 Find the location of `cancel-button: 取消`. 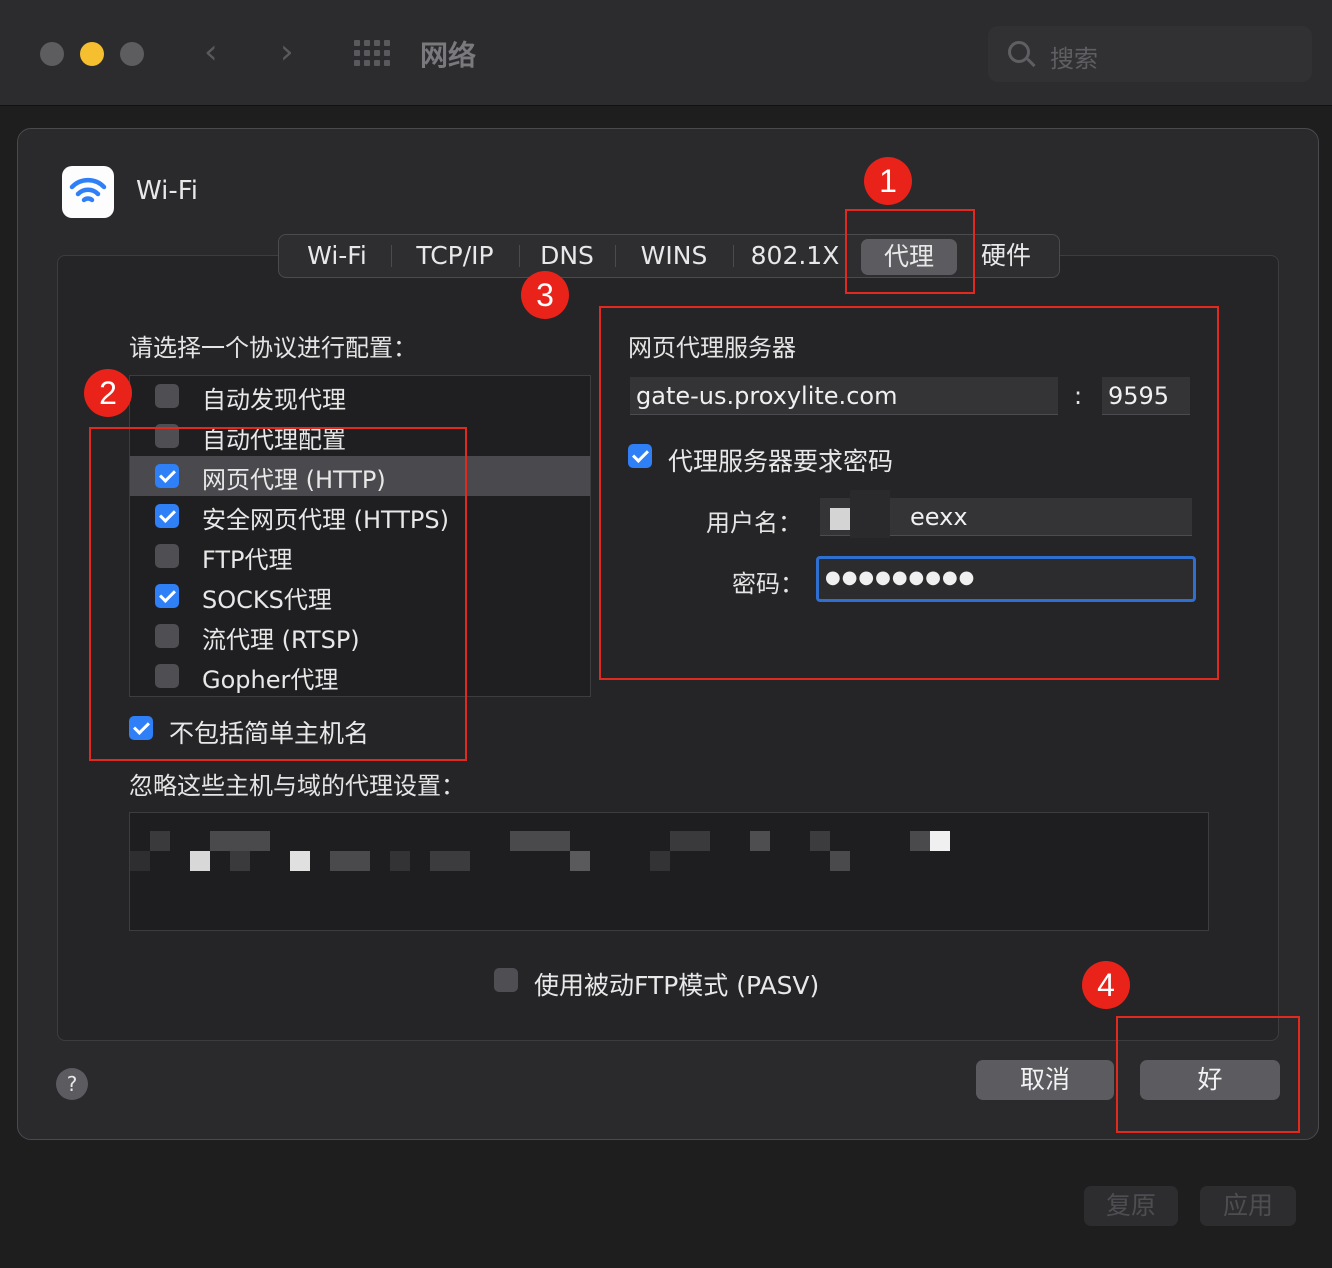

cancel-button: 取消 is located at coordinates (1045, 1080).